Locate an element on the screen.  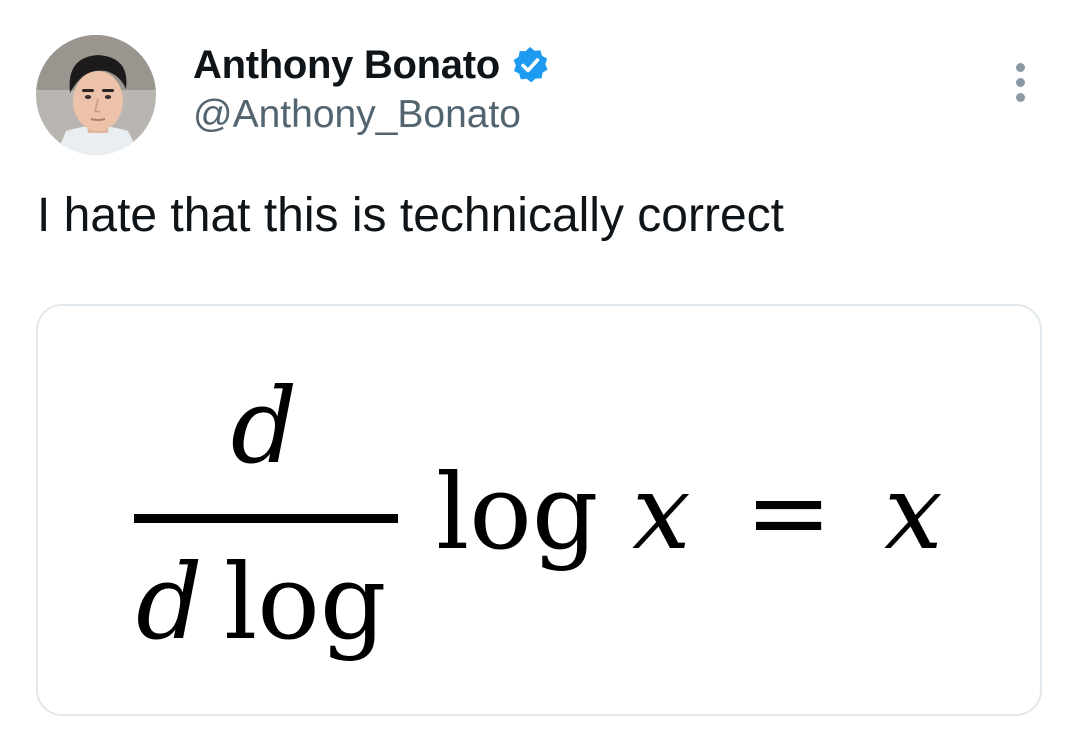
author-name-row: Anthony Bonato is located at coordinates (371, 65).